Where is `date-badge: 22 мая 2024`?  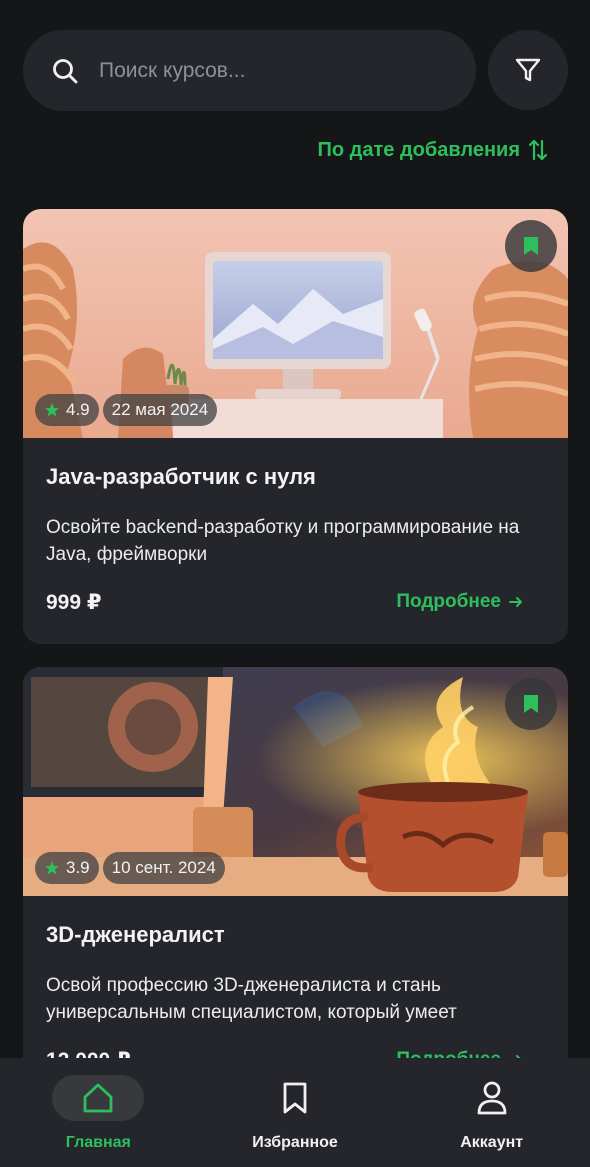 date-badge: 22 мая 2024 is located at coordinates (160, 410).